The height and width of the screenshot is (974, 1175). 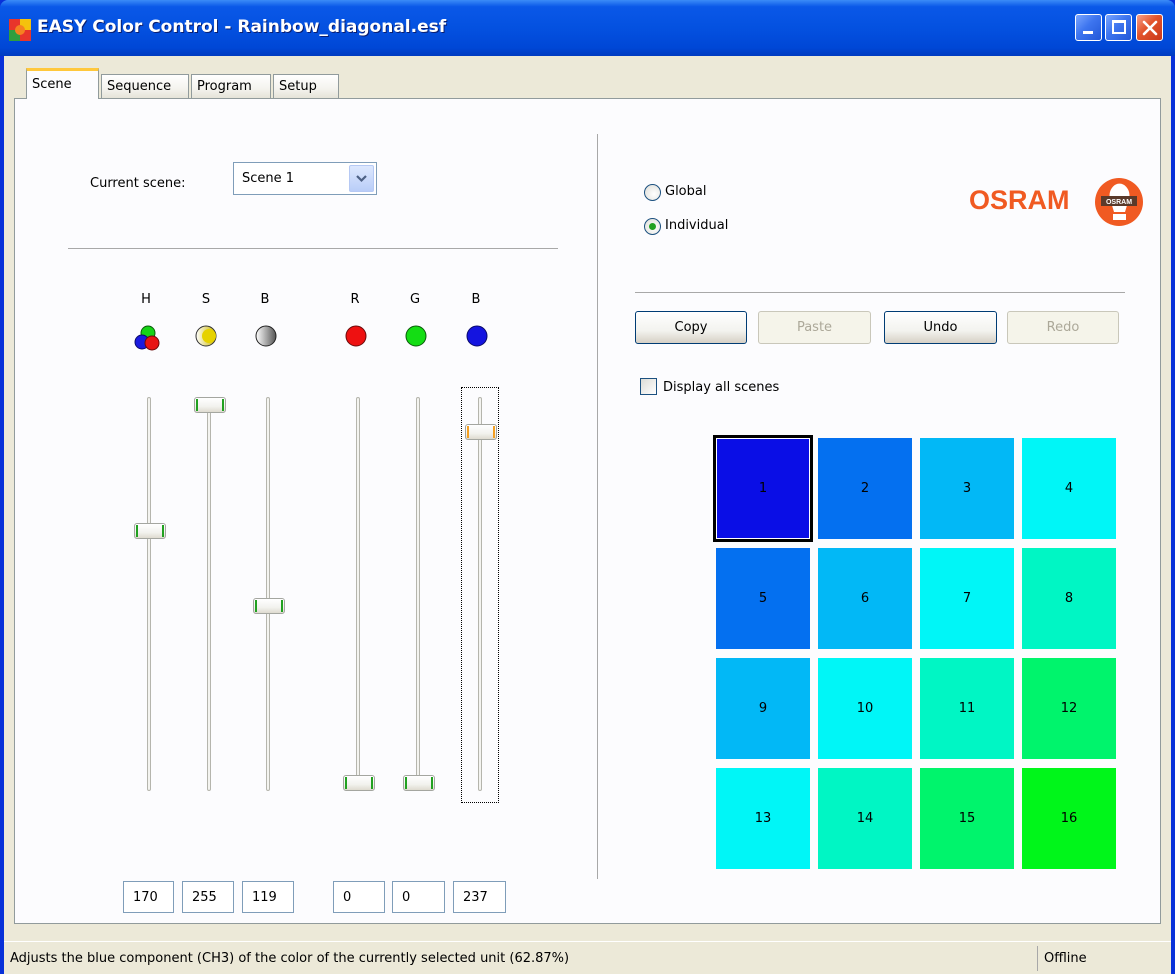 What do you see at coordinates (419, 783) in the screenshot?
I see `slider-thumb-g` at bounding box center [419, 783].